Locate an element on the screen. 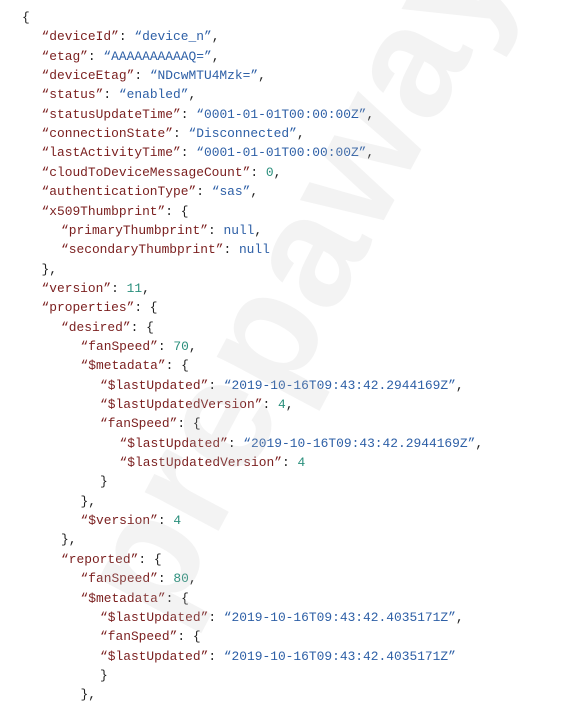 The width and height of the screenshot is (587, 713). code-line: “fanSpeed”: 80, is located at coordinates (139, 578).